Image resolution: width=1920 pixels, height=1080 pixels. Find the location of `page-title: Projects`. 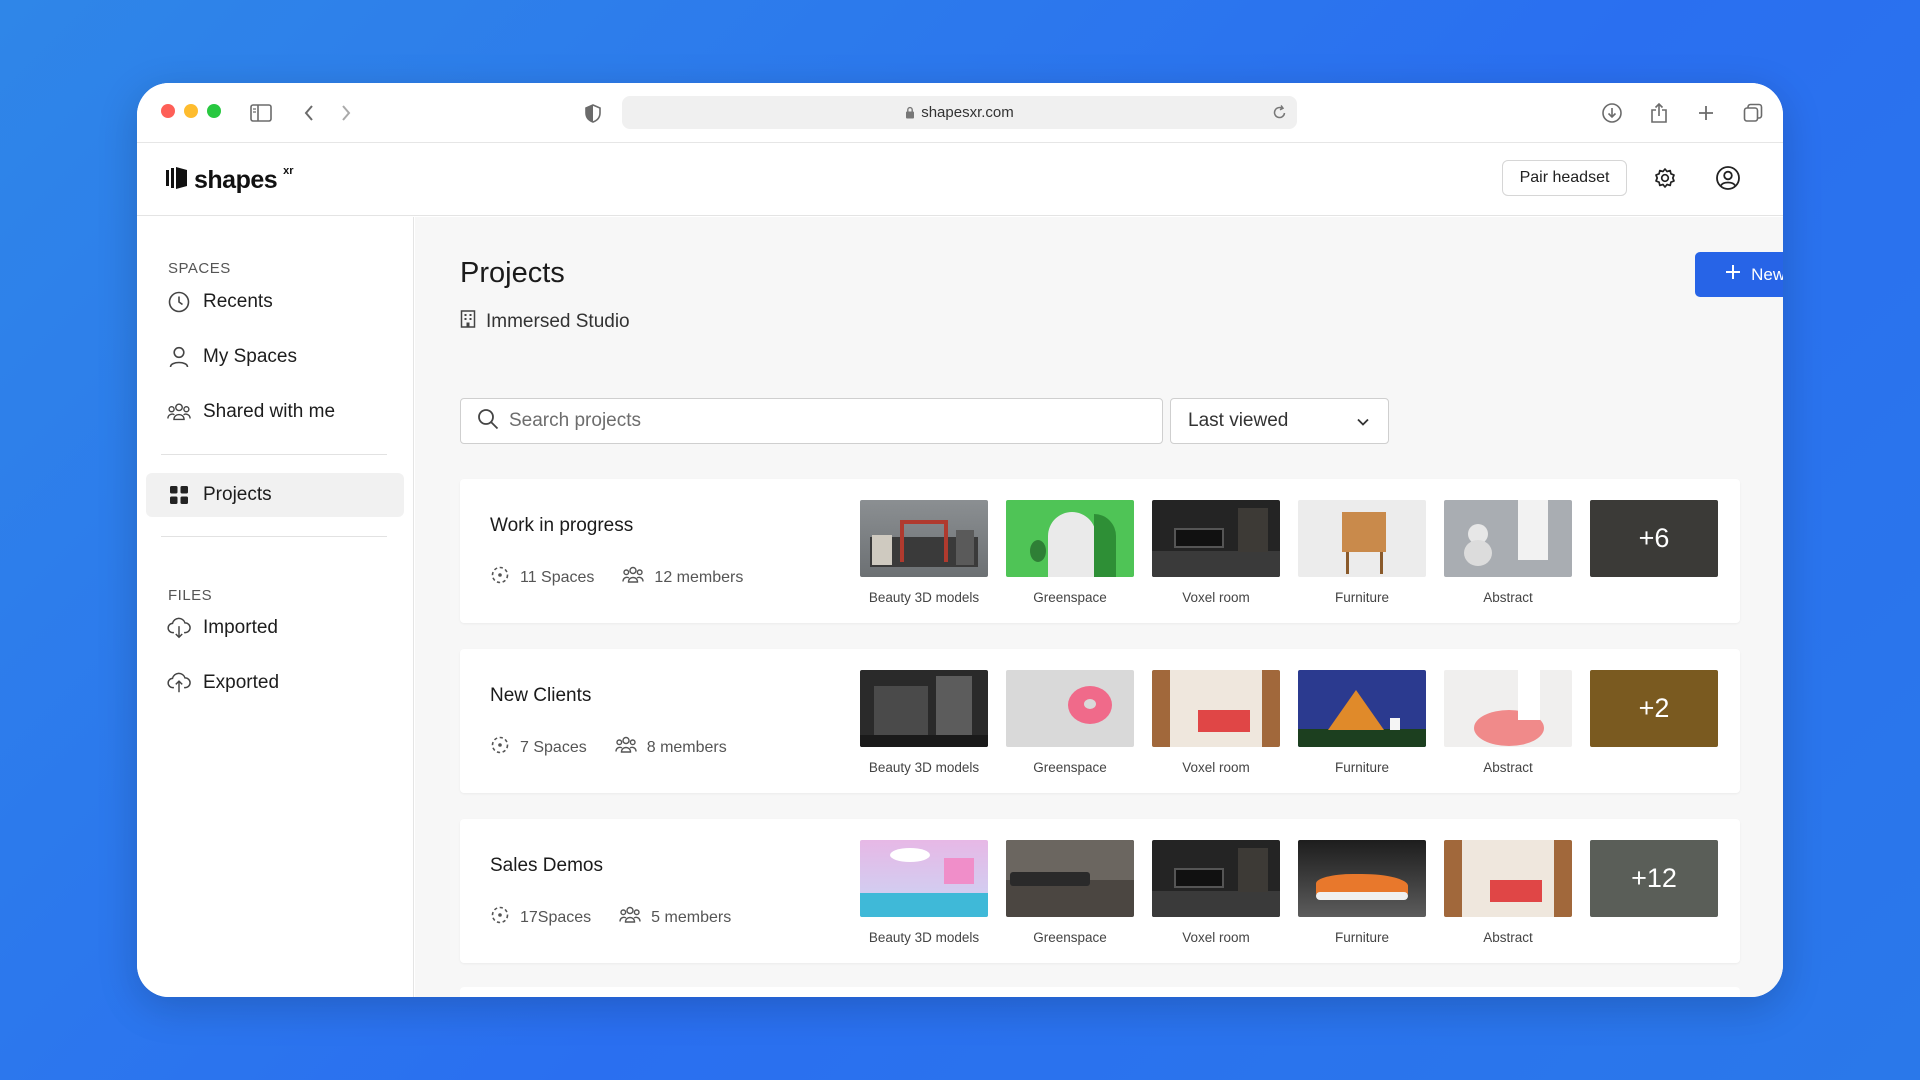

page-title: Projects is located at coordinates (512, 273).